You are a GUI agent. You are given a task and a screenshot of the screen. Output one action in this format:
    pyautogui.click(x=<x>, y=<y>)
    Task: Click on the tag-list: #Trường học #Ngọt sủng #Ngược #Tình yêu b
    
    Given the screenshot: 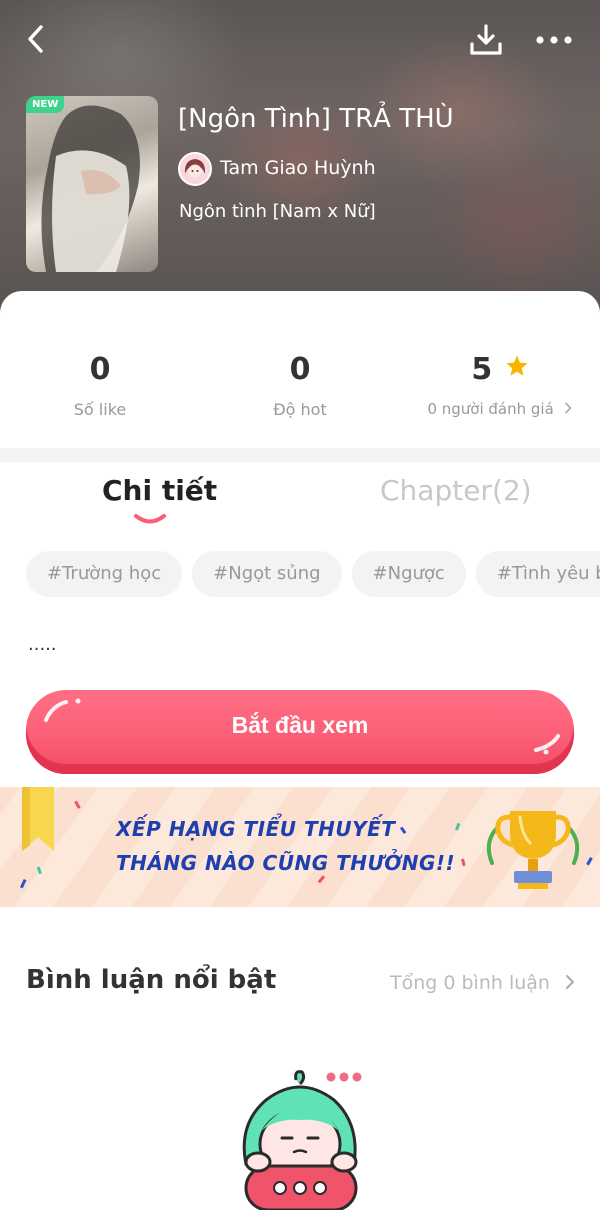 What is the action you would take?
    pyautogui.click(x=313, y=575)
    